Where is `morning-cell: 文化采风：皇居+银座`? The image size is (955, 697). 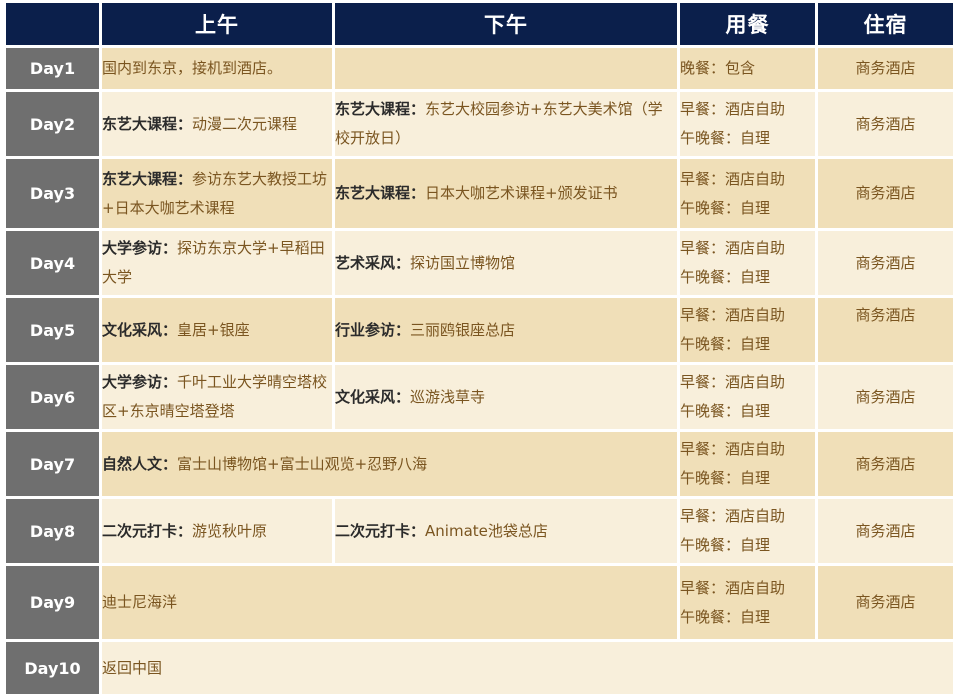 morning-cell: 文化采风：皇居+银座 is located at coordinates (217, 330).